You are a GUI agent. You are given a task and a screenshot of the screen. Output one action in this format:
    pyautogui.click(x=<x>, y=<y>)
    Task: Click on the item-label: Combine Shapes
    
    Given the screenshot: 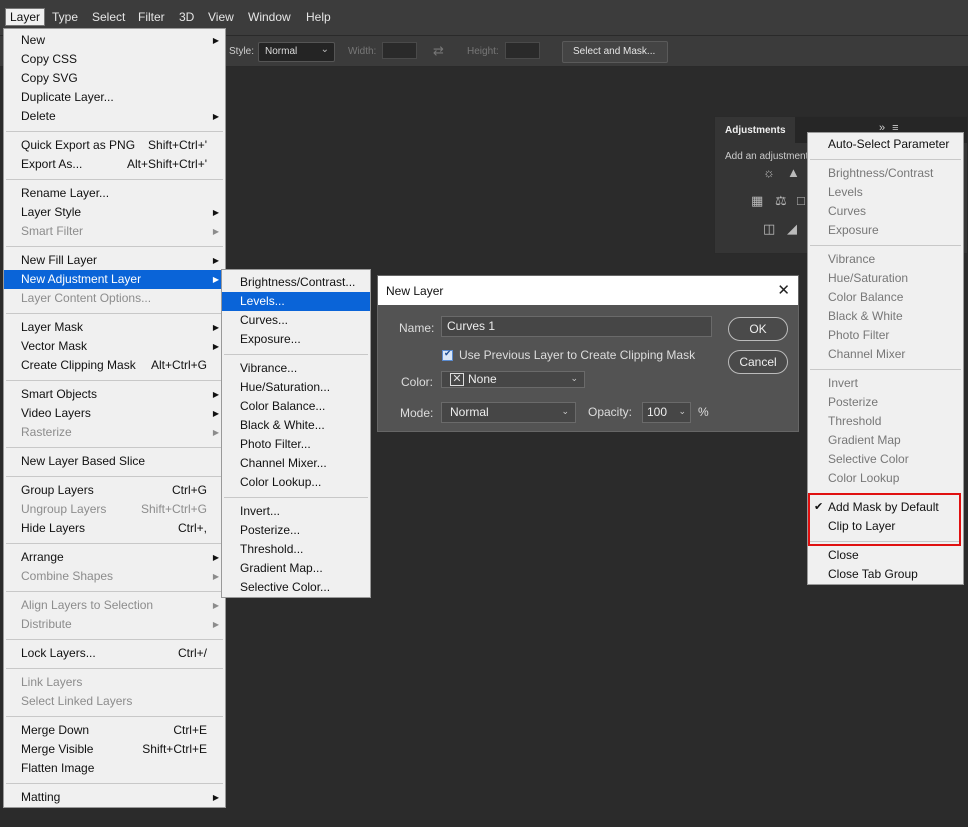 What is the action you would take?
    pyautogui.click(x=67, y=576)
    